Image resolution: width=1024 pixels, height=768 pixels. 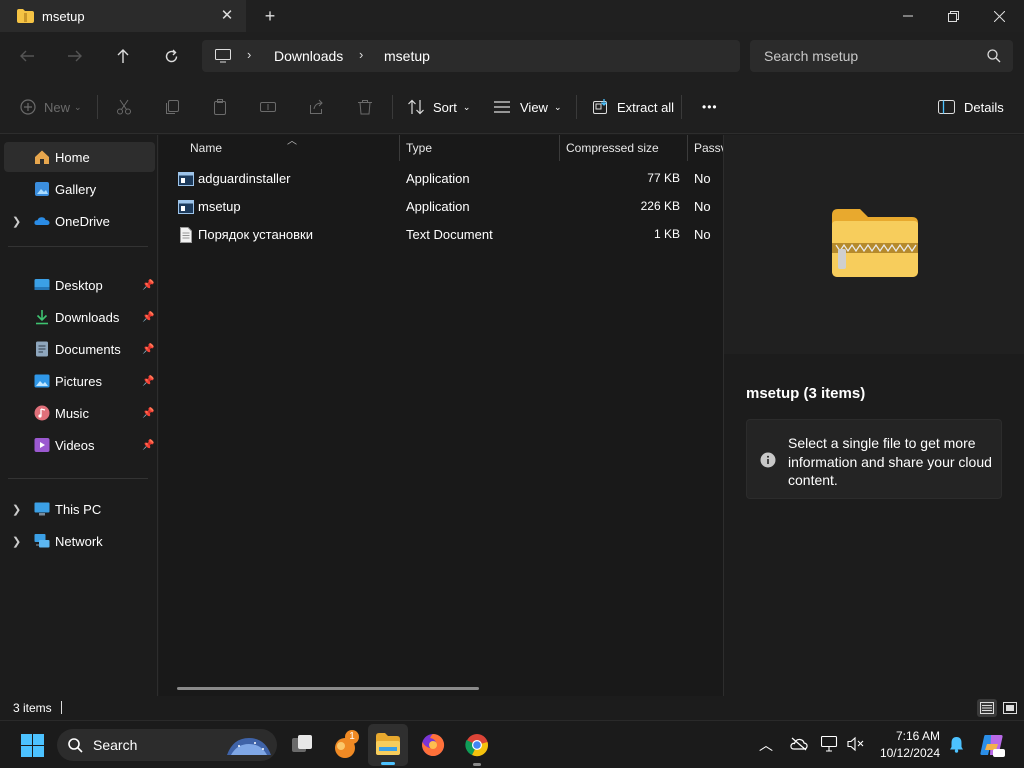 I want to click on paste-button, so click(x=220, y=107).